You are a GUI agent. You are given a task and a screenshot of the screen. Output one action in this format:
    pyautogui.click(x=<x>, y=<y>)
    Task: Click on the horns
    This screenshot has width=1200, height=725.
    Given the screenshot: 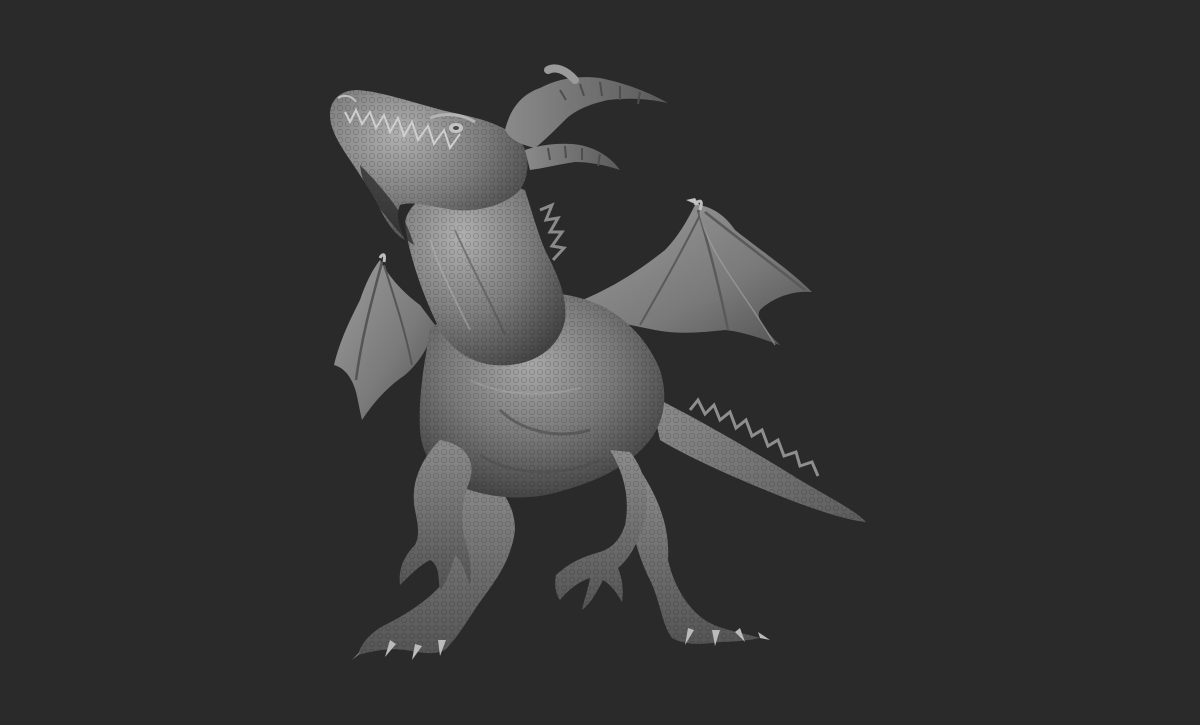 What is the action you would take?
    pyautogui.click(x=586, y=117)
    